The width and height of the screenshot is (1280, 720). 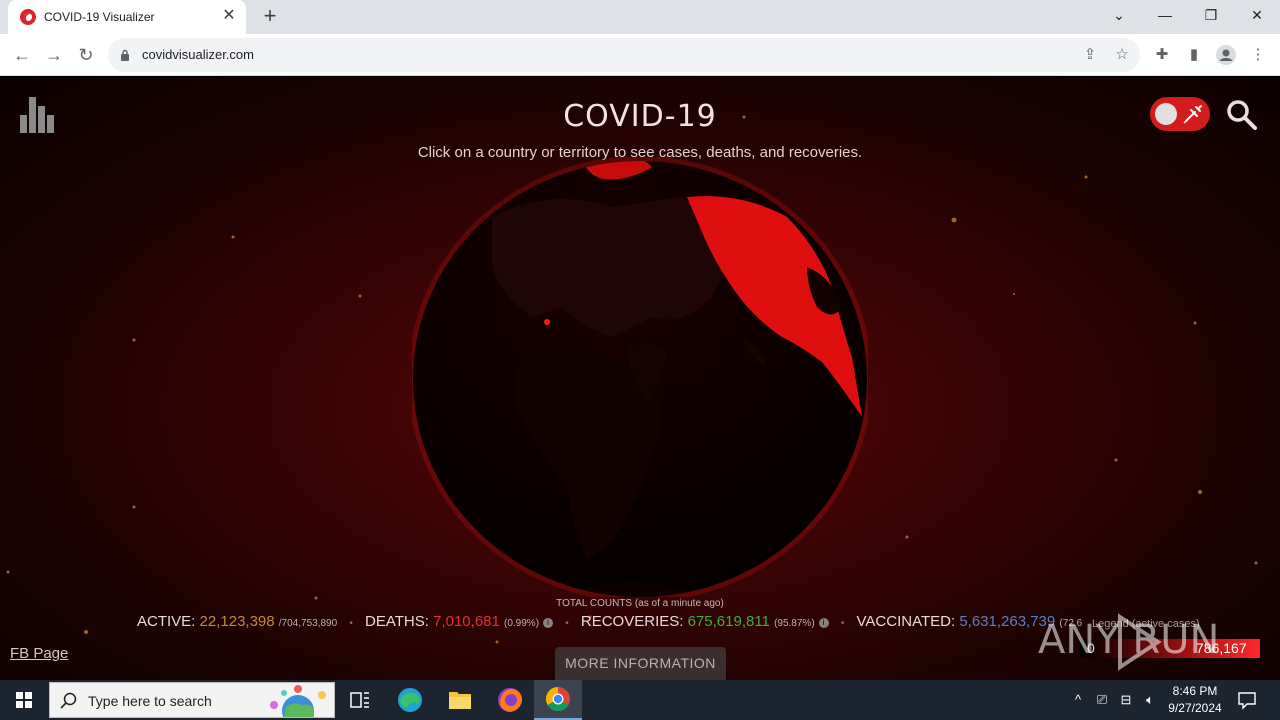 I want to click on show-hidden-icons-chevron-icon: ^, so click(x=1078, y=700).